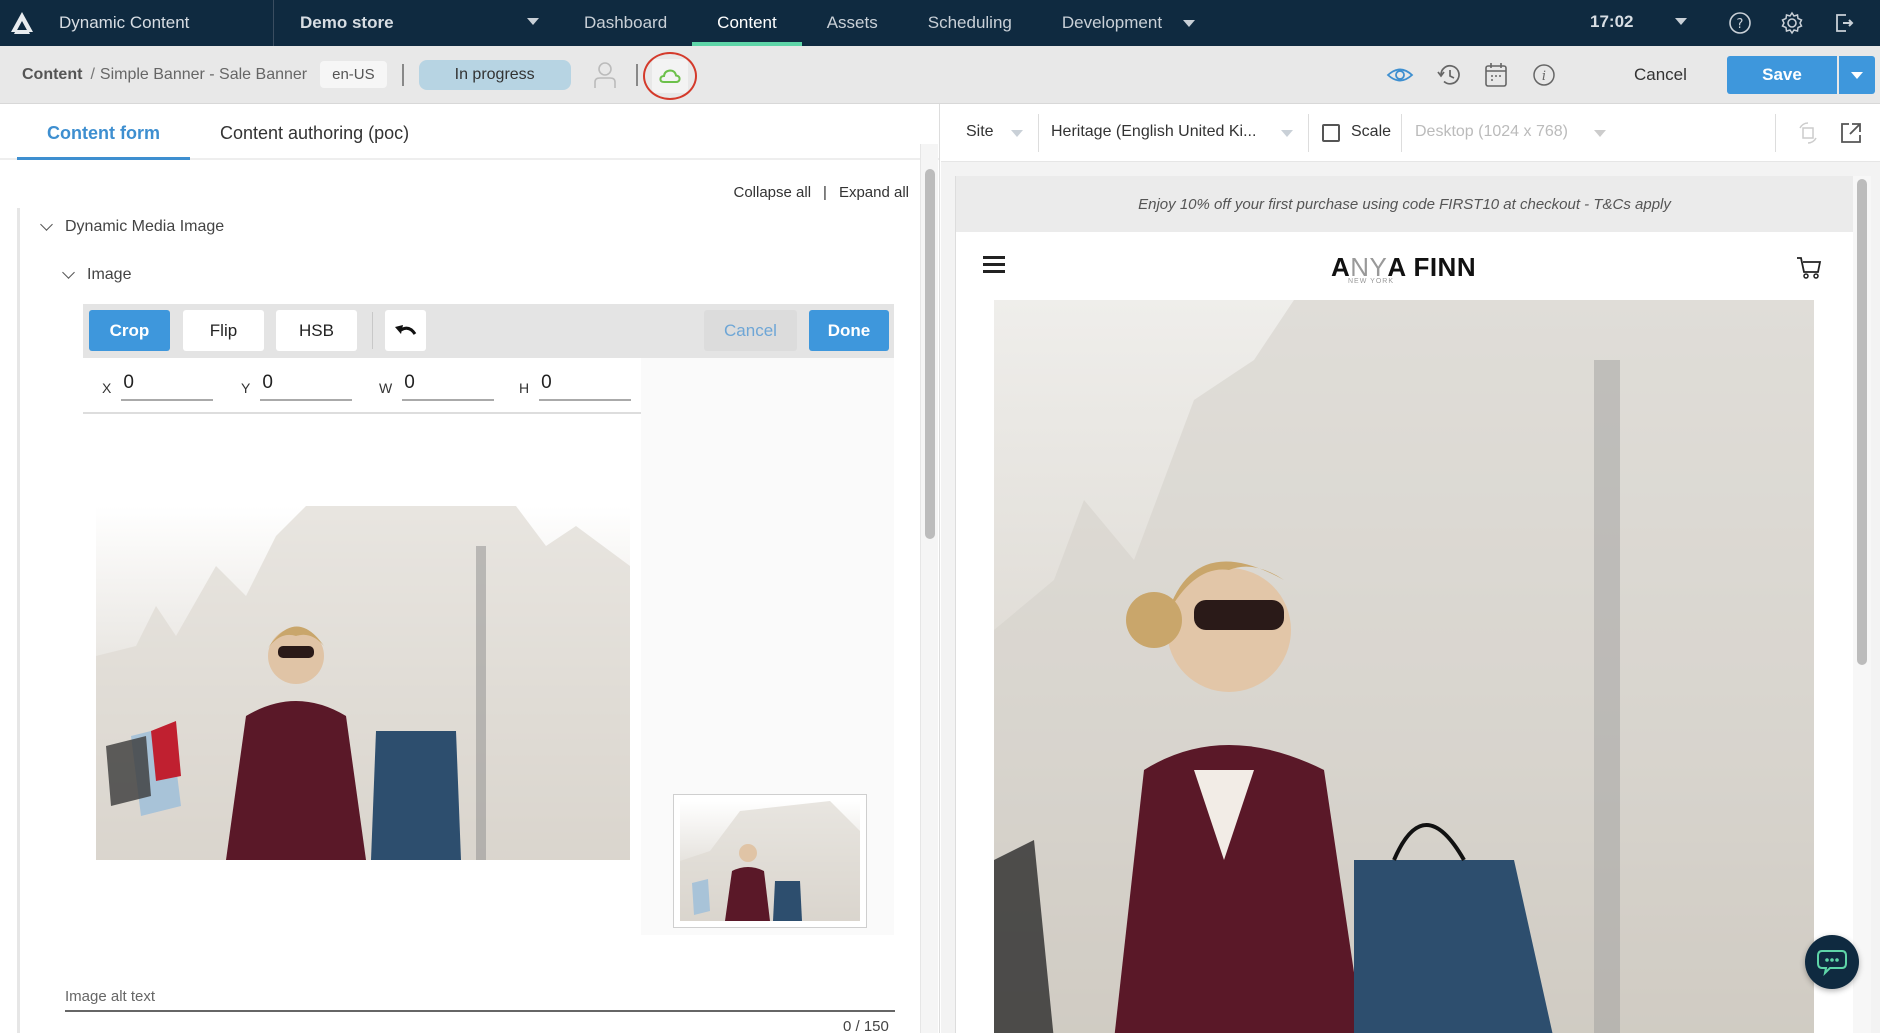  I want to click on undo-button, so click(405, 330).